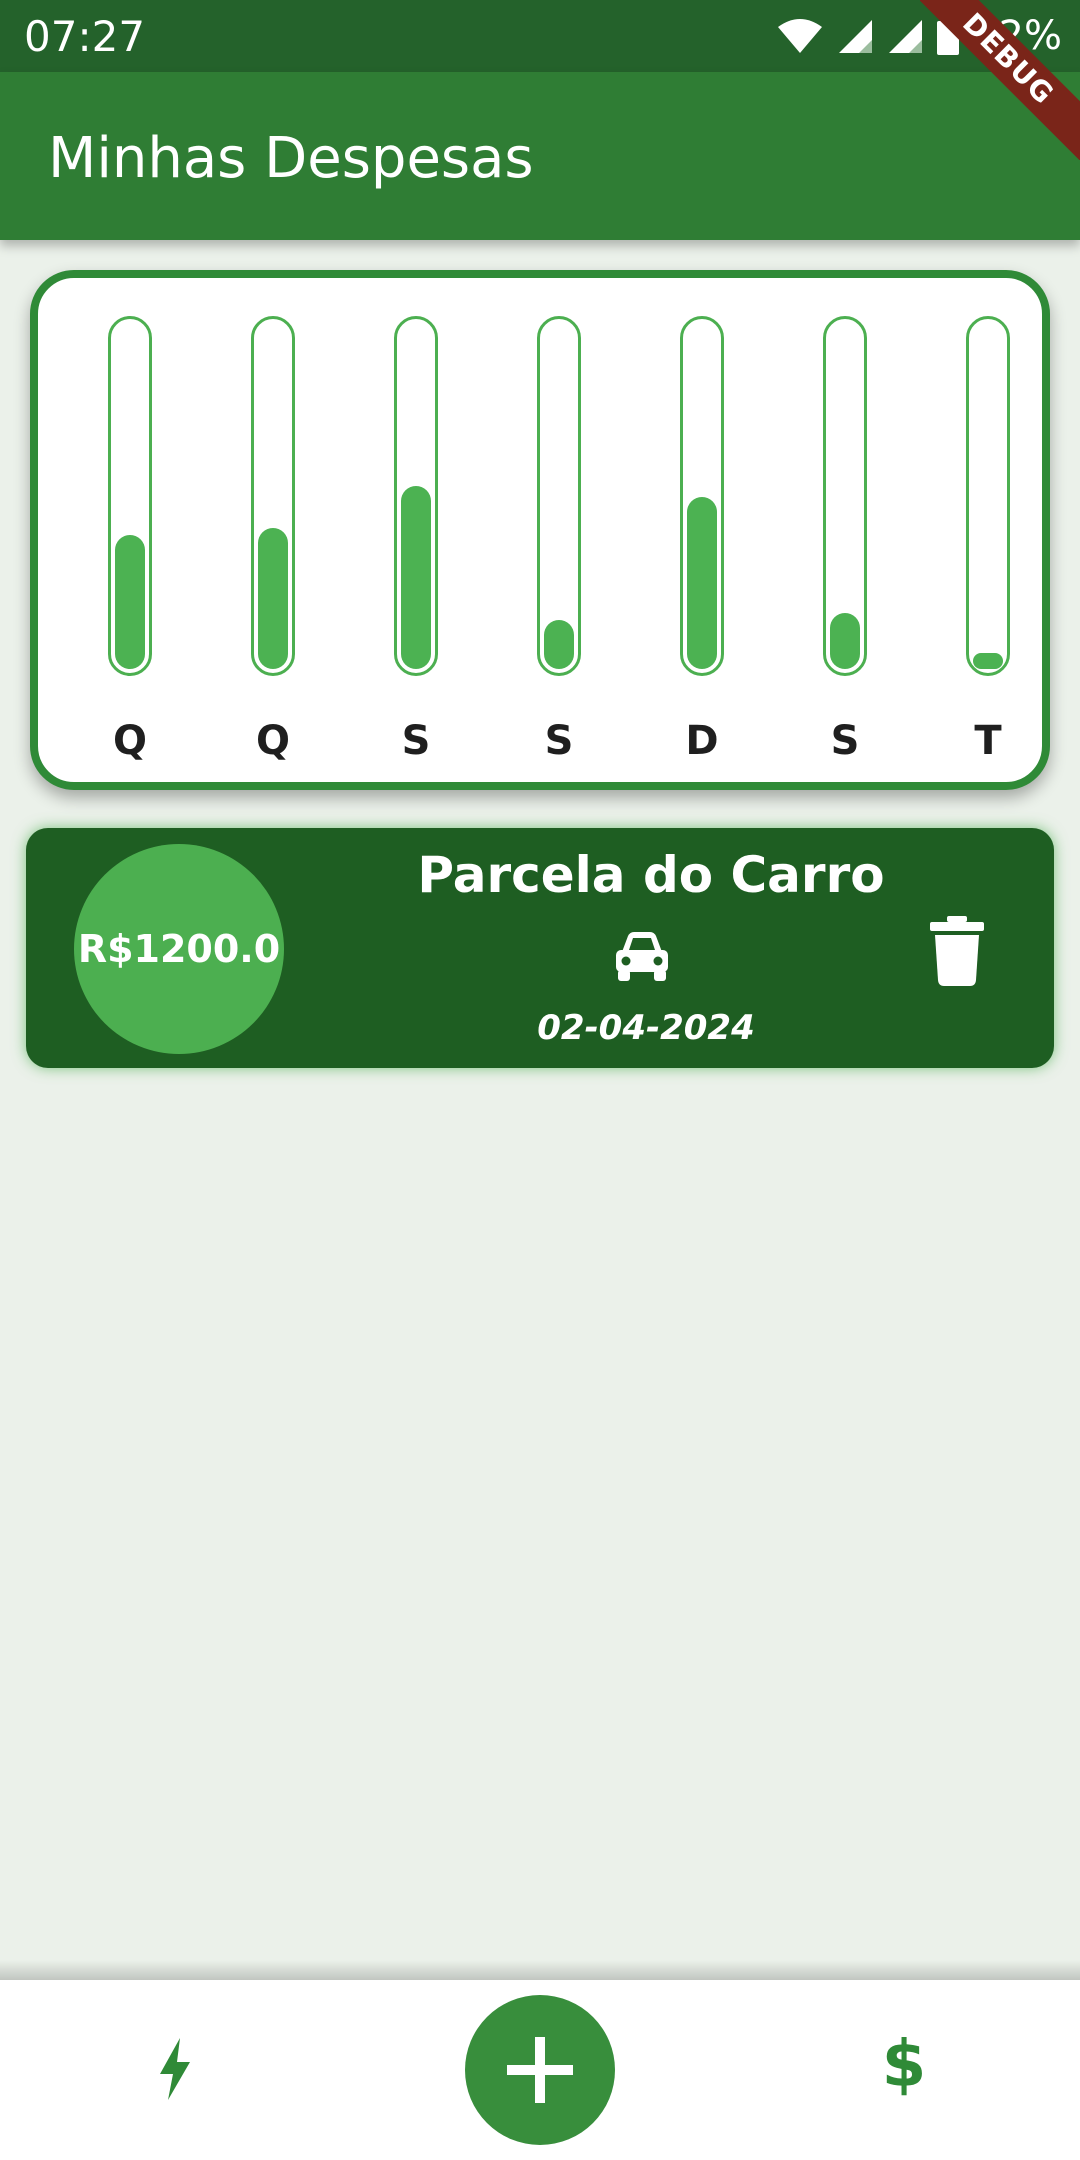 This screenshot has width=1080, height=2160. Describe the element at coordinates (540, 36) in the screenshot. I see `status-bar: 07:27 72%` at that location.